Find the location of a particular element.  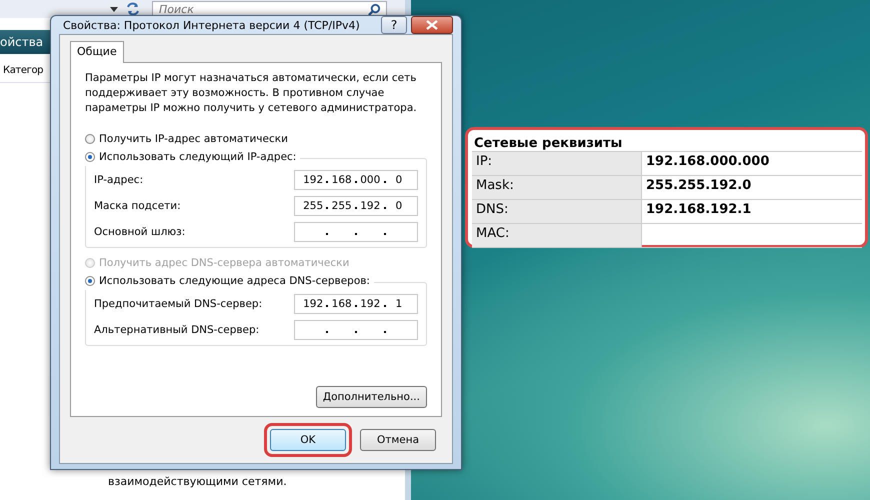

table-cell: IP: is located at coordinates (557, 164).